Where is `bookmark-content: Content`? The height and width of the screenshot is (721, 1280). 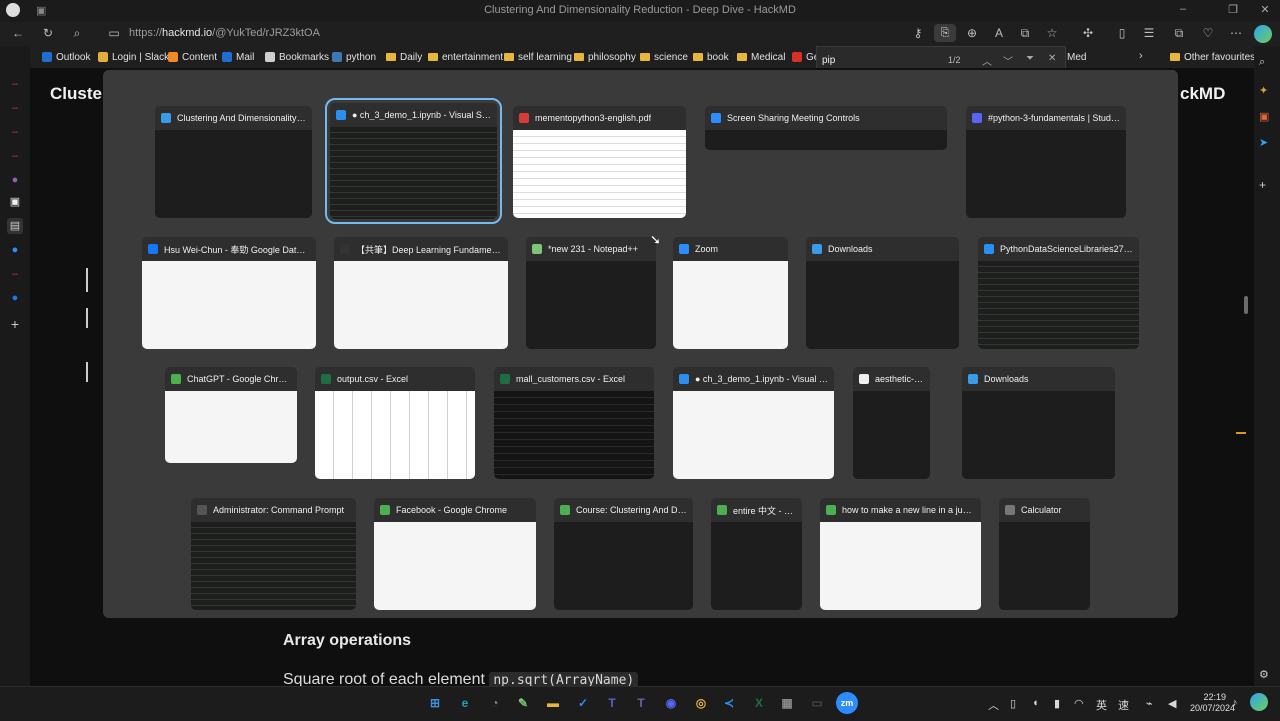
bookmark-content: Content is located at coordinates (192, 57).